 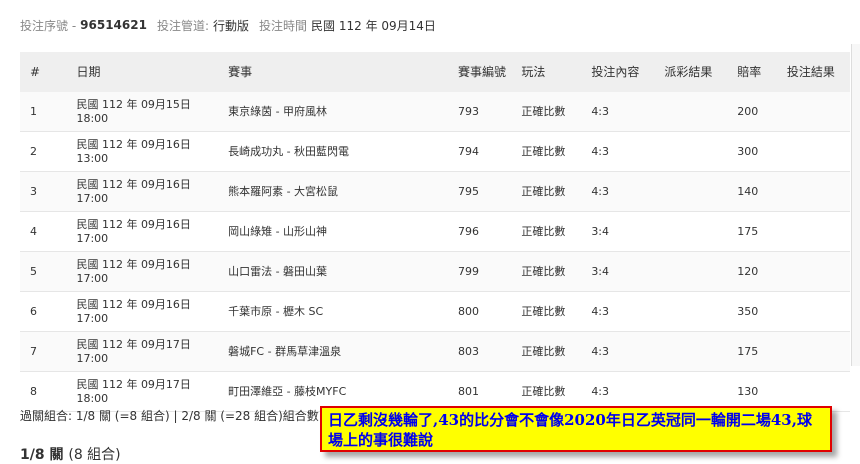 What do you see at coordinates (45, 112) in the screenshot?
I see `row-number: 1` at bounding box center [45, 112].